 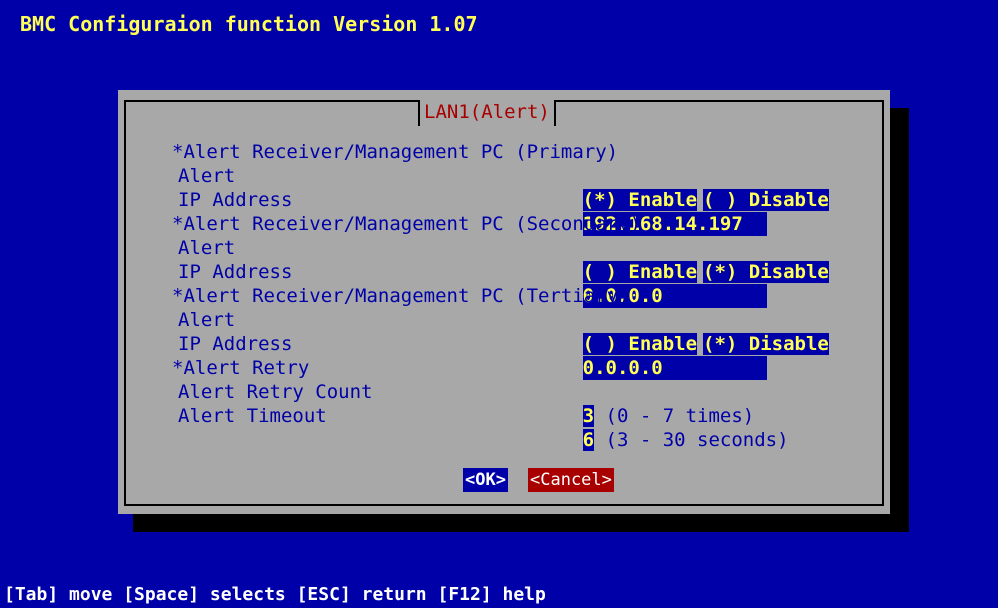 I want to click on tertiary-ip-input: 0.0.0.0, so click(x=674, y=368).